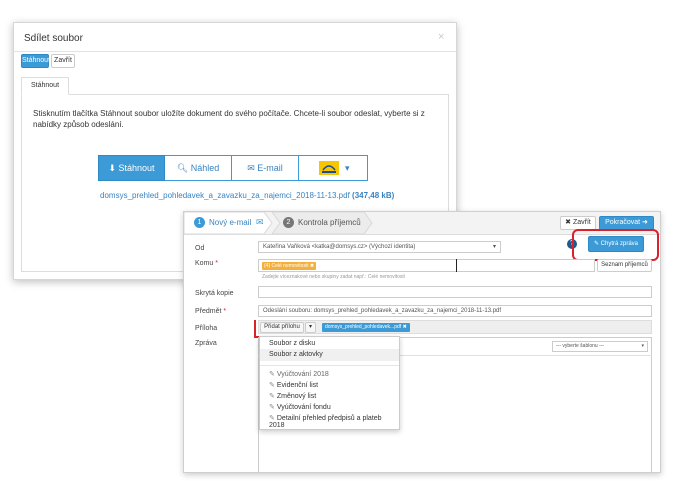 The width and height of the screenshot is (673, 497). I want to click on email-button-label: E-mail, so click(270, 168).